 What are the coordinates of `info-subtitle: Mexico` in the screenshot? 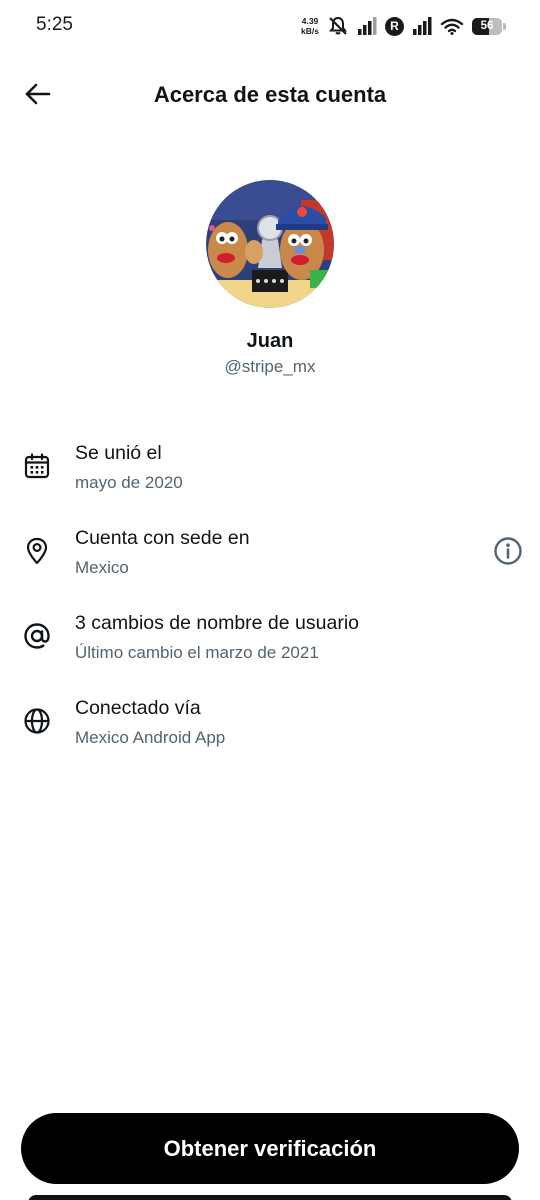 It's located at (102, 567).